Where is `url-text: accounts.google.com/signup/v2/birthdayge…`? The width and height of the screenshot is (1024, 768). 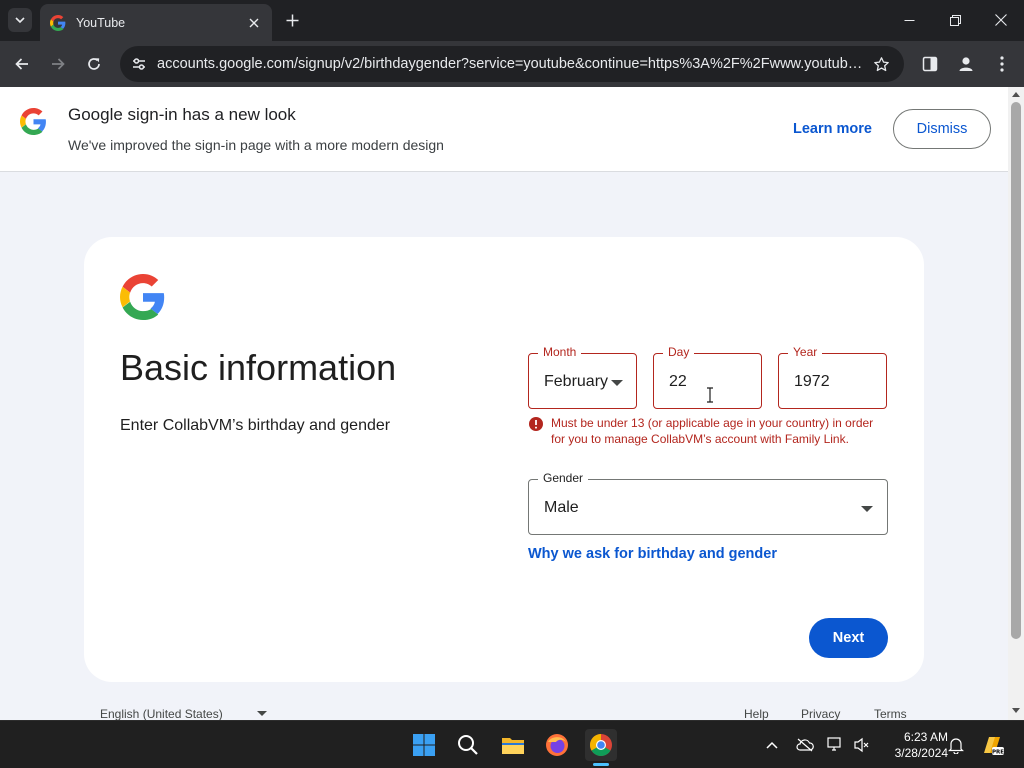 url-text: accounts.google.com/signup/v2/birthdayge… is located at coordinates (510, 64).